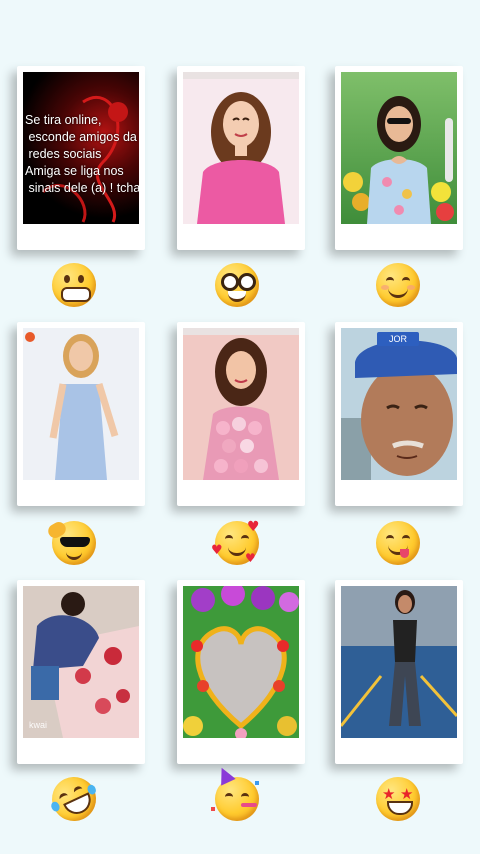  I want to click on photo-card-6: JOR, so click(399, 414).